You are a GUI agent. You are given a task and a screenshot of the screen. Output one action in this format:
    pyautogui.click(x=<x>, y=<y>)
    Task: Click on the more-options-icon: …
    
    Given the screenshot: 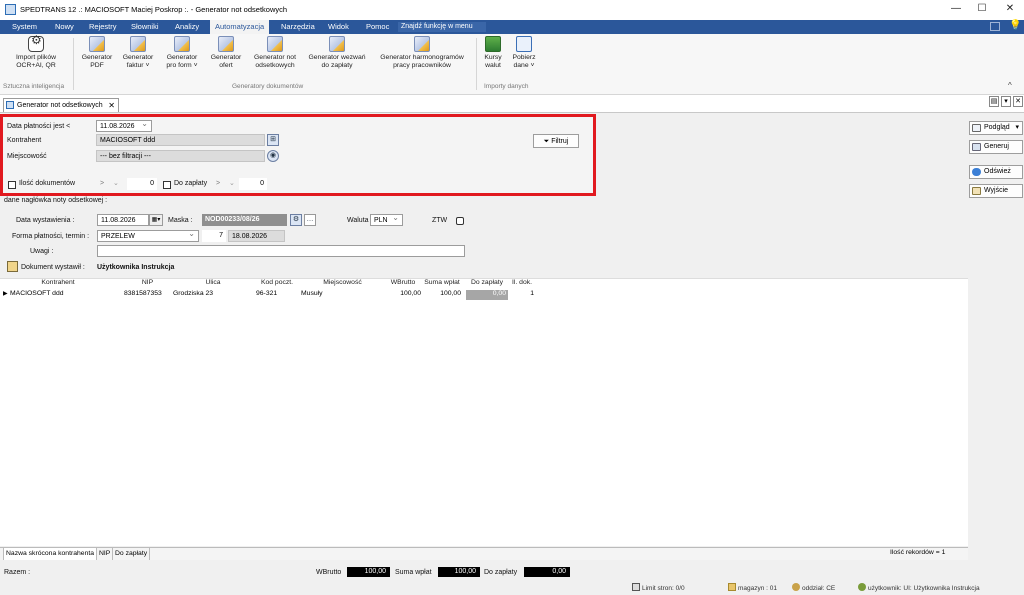 What is the action you would take?
    pyautogui.click(x=310, y=220)
    